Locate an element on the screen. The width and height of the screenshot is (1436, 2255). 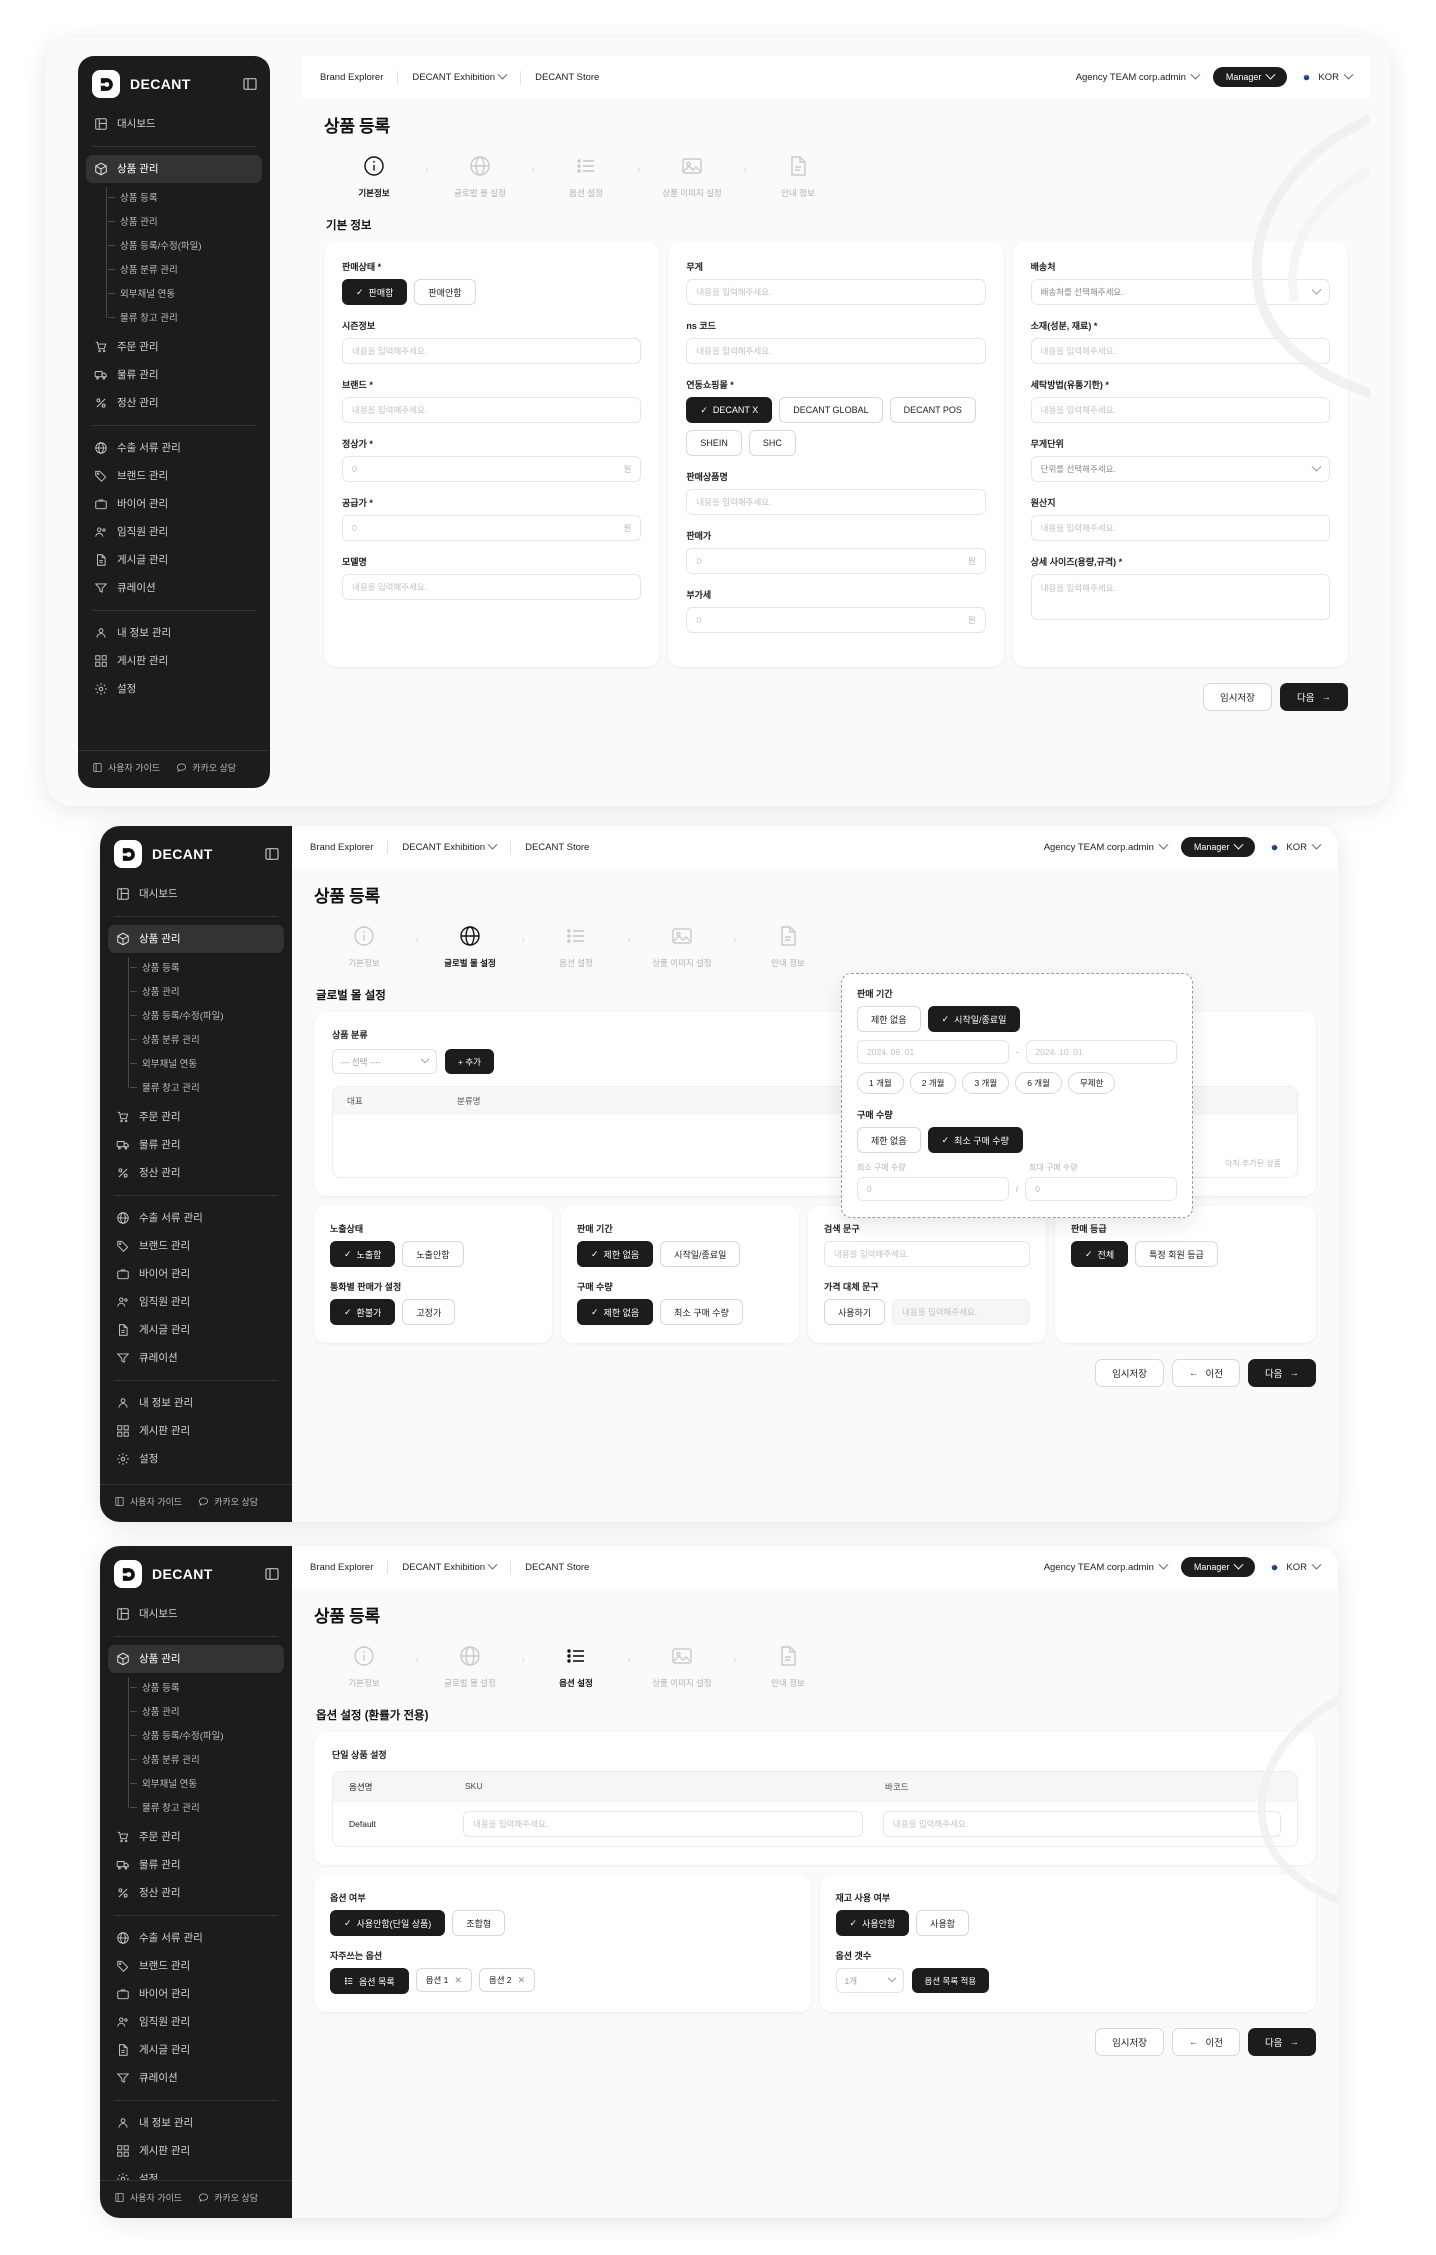
min-qty-input: 0 is located at coordinates (933, 1189).